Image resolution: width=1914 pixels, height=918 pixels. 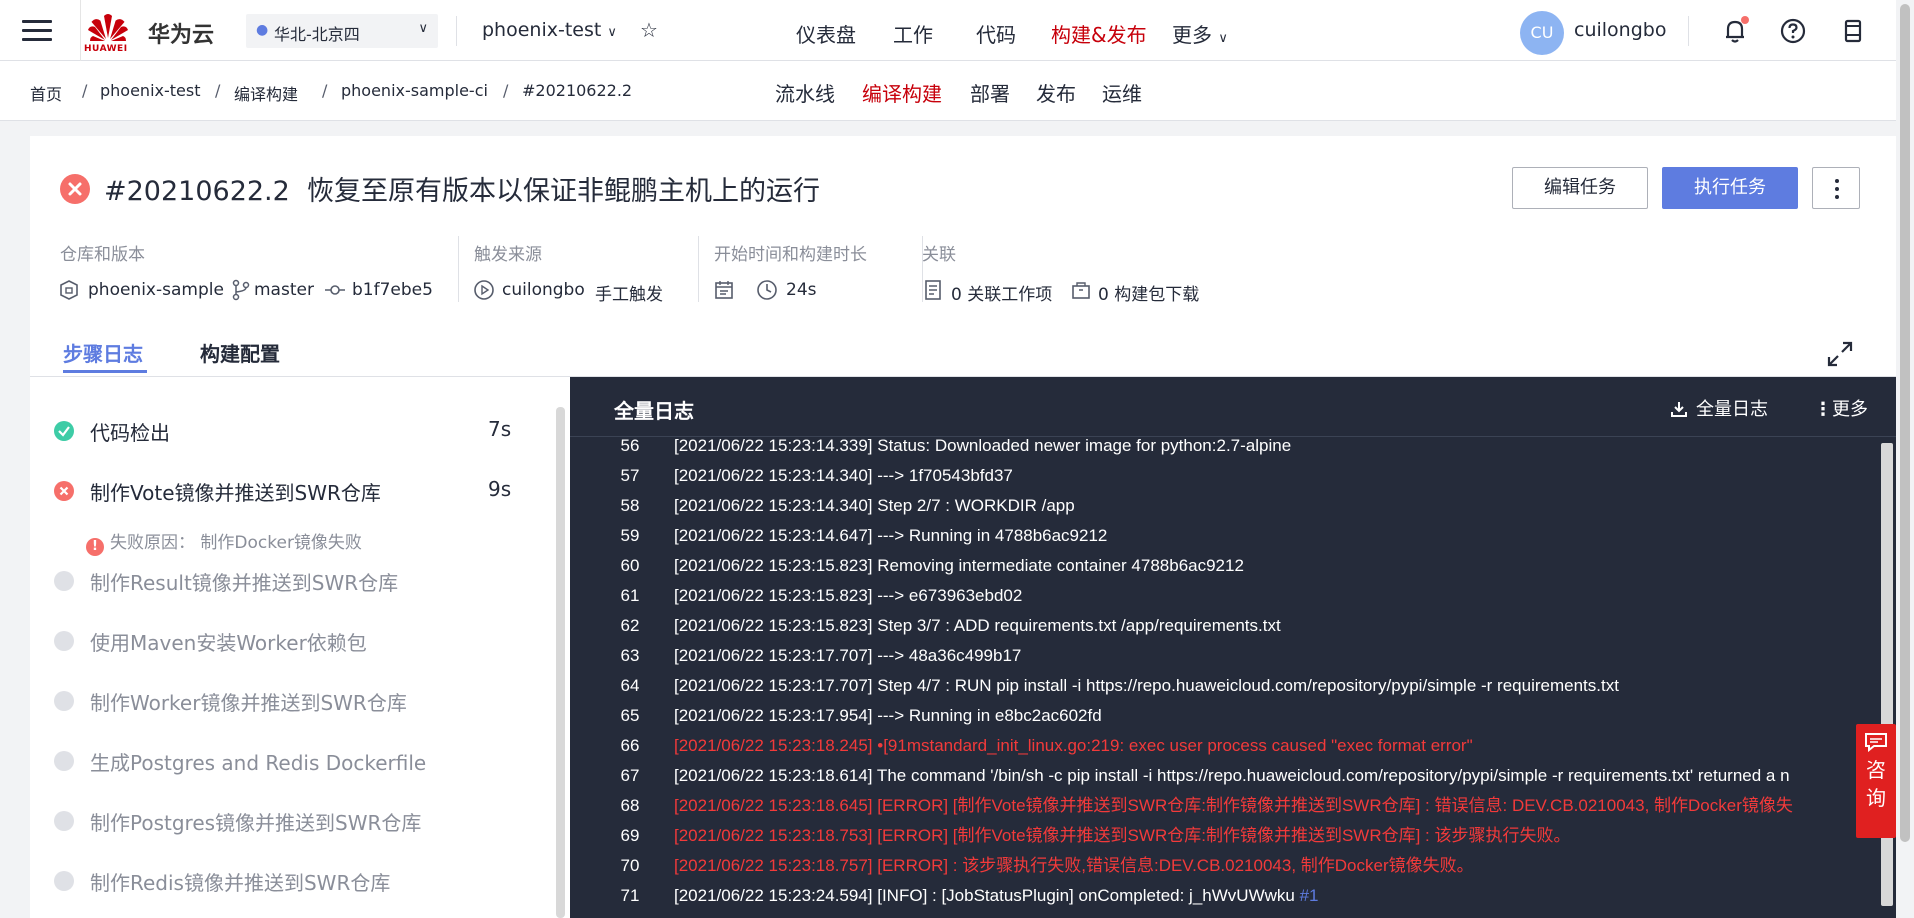 I want to click on breadcrumb-job: phoenix-sample-ci, so click(x=414, y=90).